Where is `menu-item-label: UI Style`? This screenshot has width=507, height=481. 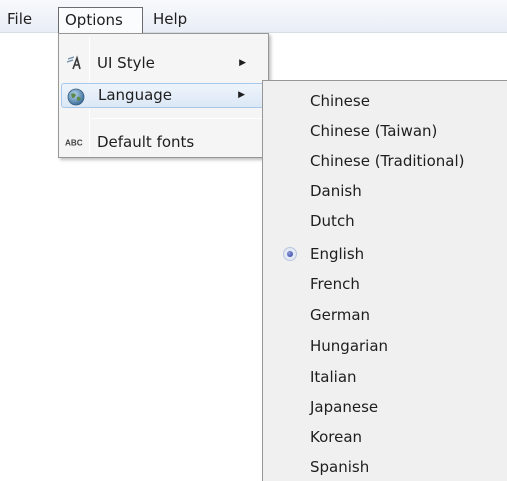
menu-item-label: UI Style is located at coordinates (126, 63).